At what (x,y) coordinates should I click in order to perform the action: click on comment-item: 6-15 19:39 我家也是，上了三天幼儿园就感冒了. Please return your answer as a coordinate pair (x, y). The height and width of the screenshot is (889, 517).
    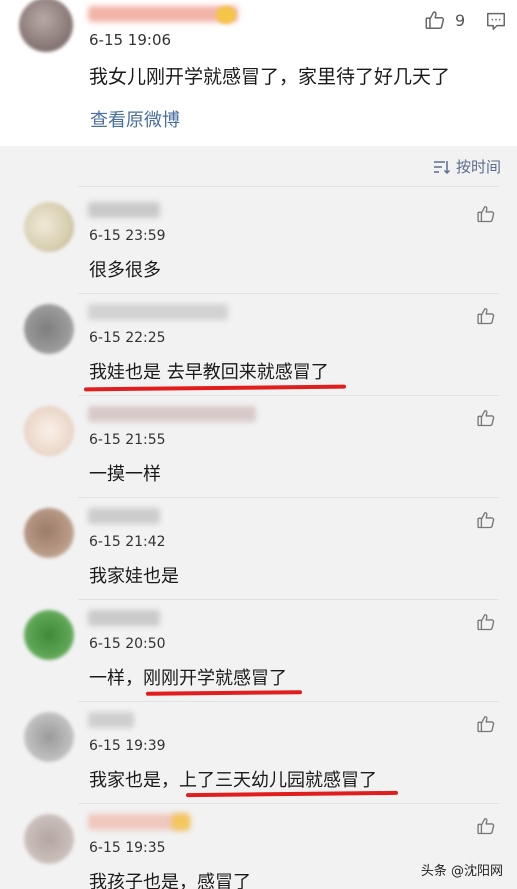
    Looking at the image, I should click on (258, 753).